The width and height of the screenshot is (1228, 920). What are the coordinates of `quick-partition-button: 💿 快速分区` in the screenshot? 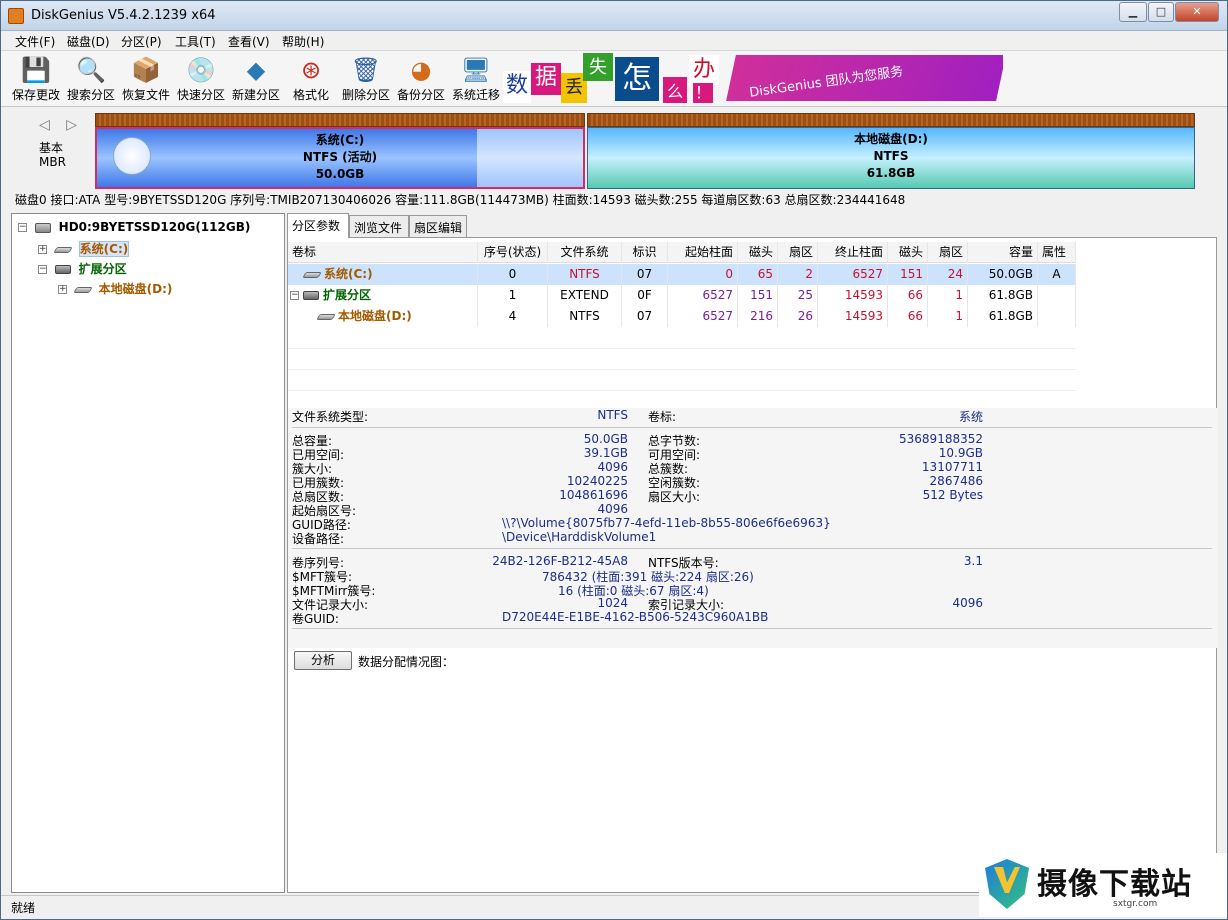 It's located at (201, 79).